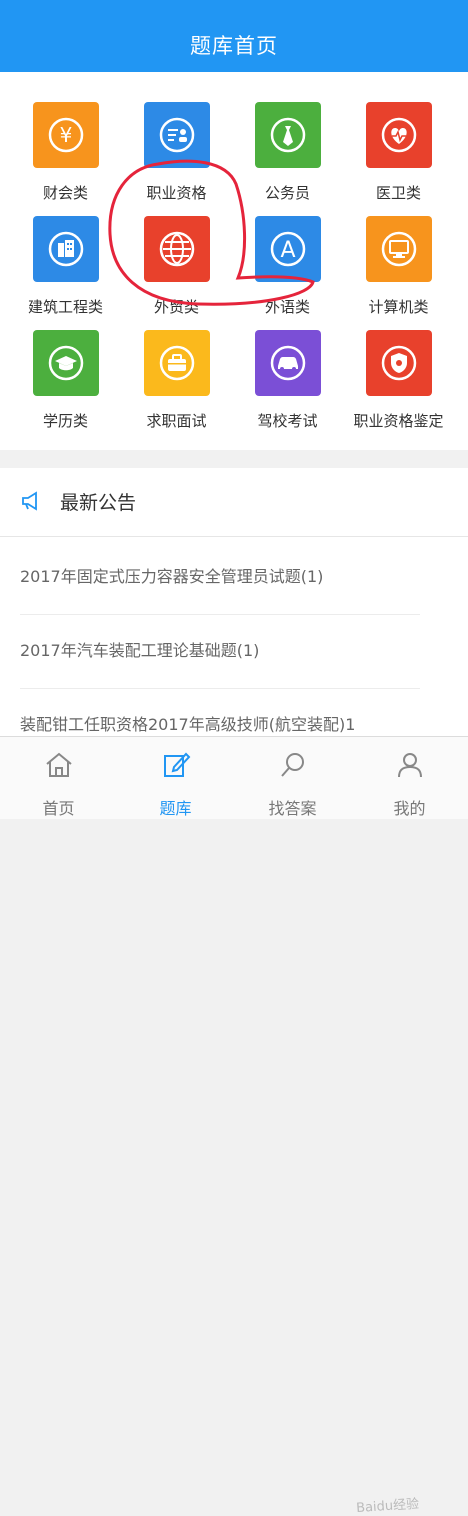  Describe the element at coordinates (234, 502) in the screenshot. I see `announcement-header: 最新公告` at that location.